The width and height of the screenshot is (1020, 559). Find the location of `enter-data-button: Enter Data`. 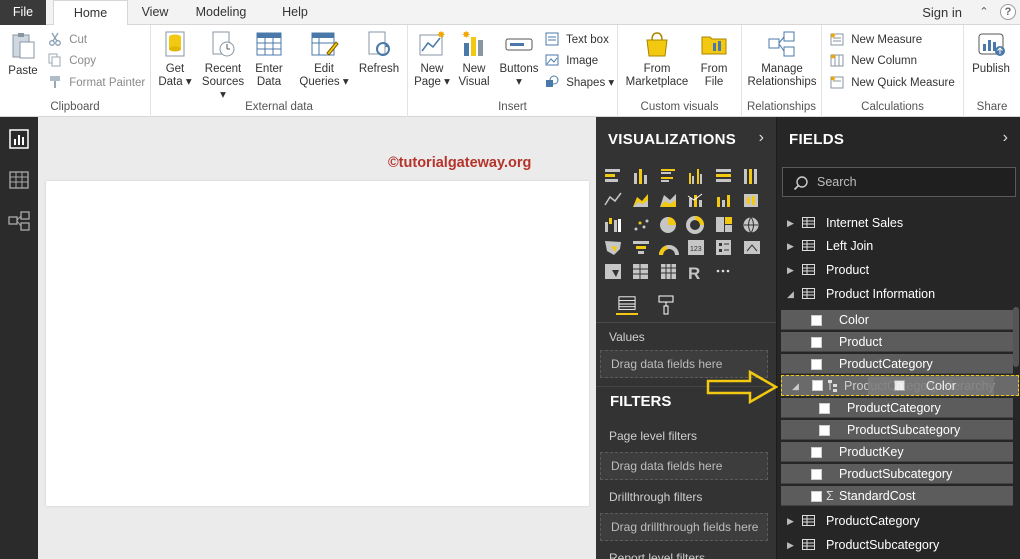

enter-data-button: Enter Data is located at coordinates (269, 59).